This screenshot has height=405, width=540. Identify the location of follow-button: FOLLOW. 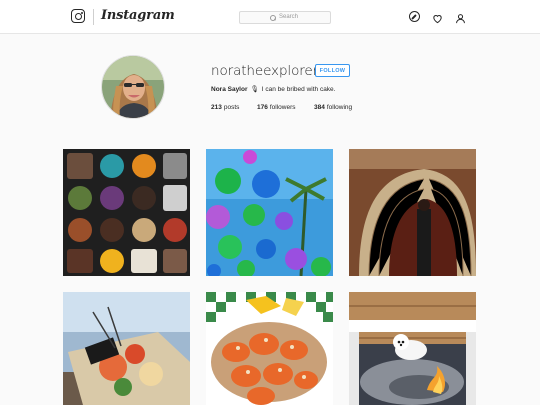
(332, 70).